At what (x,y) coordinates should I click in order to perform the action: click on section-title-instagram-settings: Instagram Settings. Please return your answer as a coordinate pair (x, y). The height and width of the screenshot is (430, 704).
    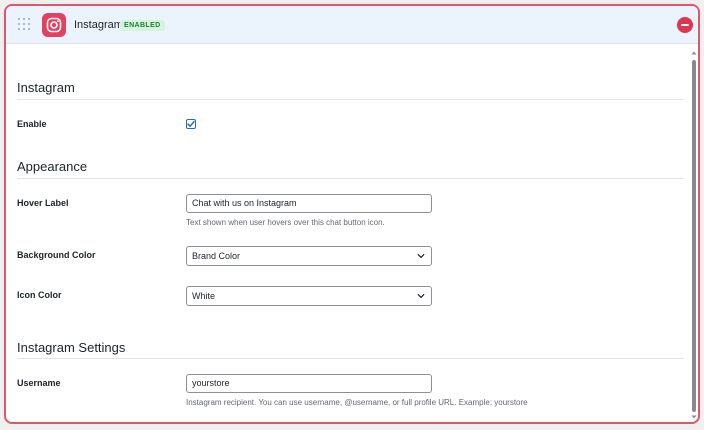
    Looking at the image, I should click on (71, 347).